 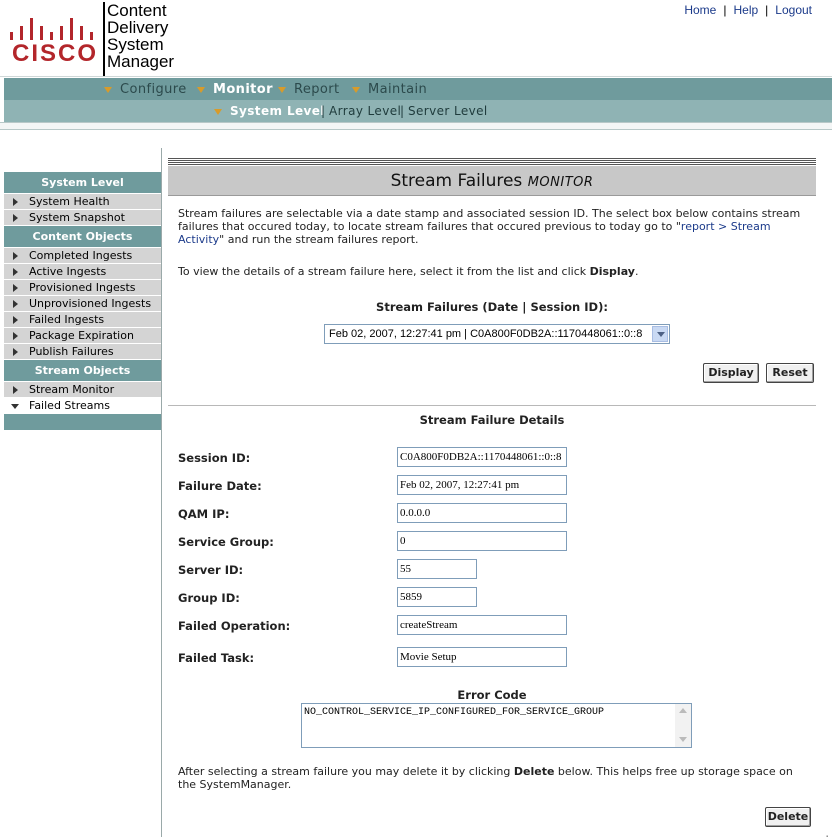 I want to click on details-title: Stream Failure Details, so click(x=492, y=420).